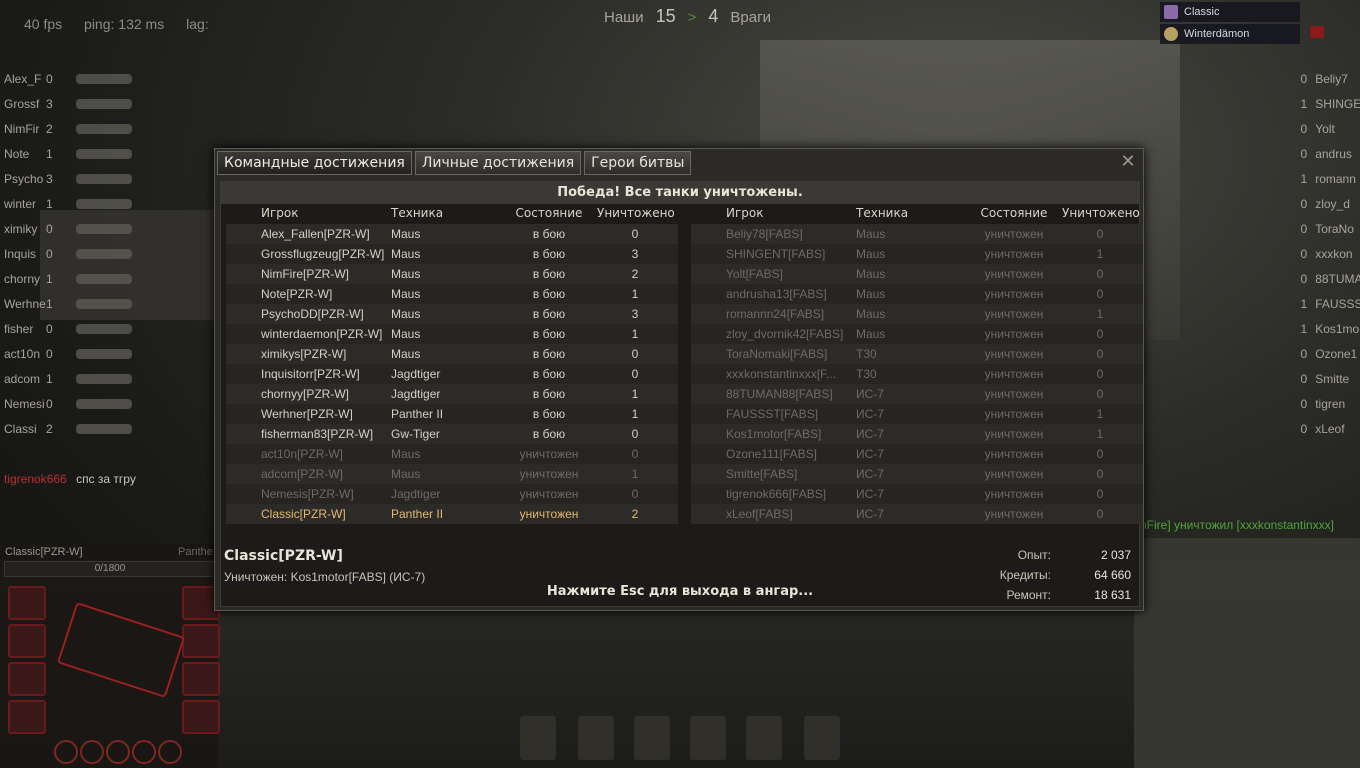  Describe the element at coordinates (416, 374) in the screenshot. I see `tank-name: Jagdtiger` at that location.